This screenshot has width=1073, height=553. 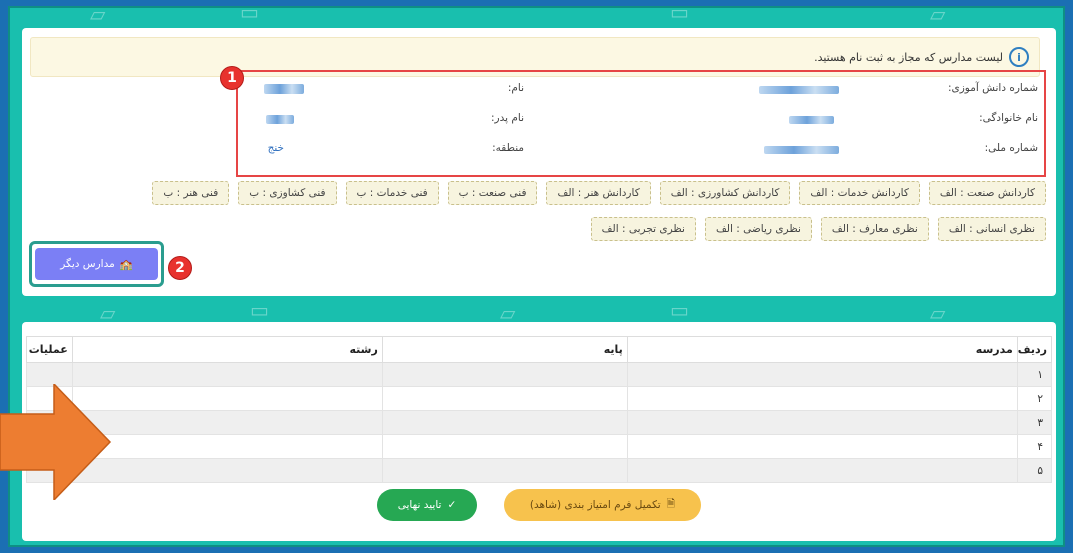 What do you see at coordinates (392, 193) in the screenshot?
I see `field-chip: فنی خدمات : ب` at bounding box center [392, 193].